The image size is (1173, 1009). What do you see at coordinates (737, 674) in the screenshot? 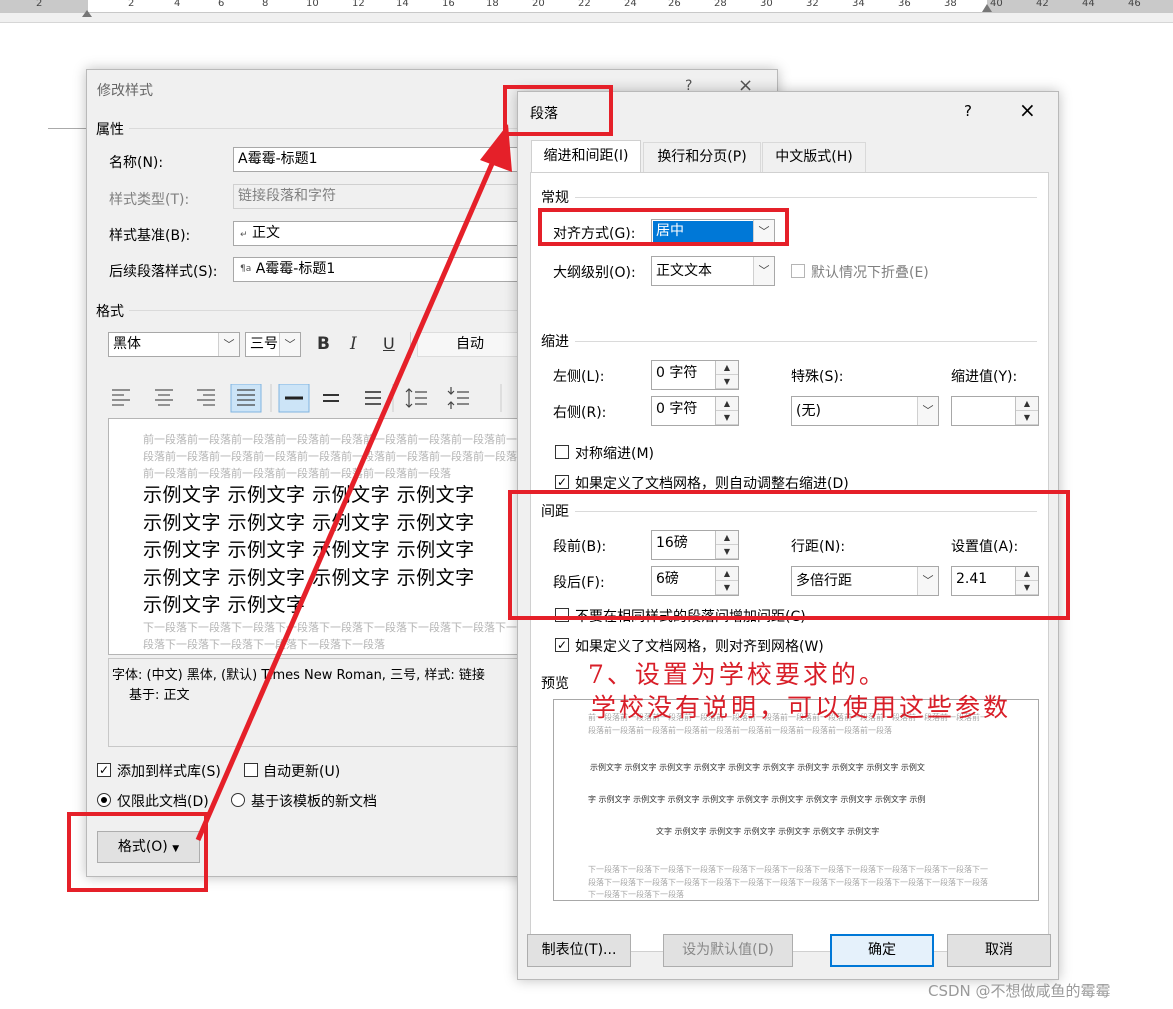
I see `annotation-note-line1: 7、设置为学校要求的。` at bounding box center [737, 674].